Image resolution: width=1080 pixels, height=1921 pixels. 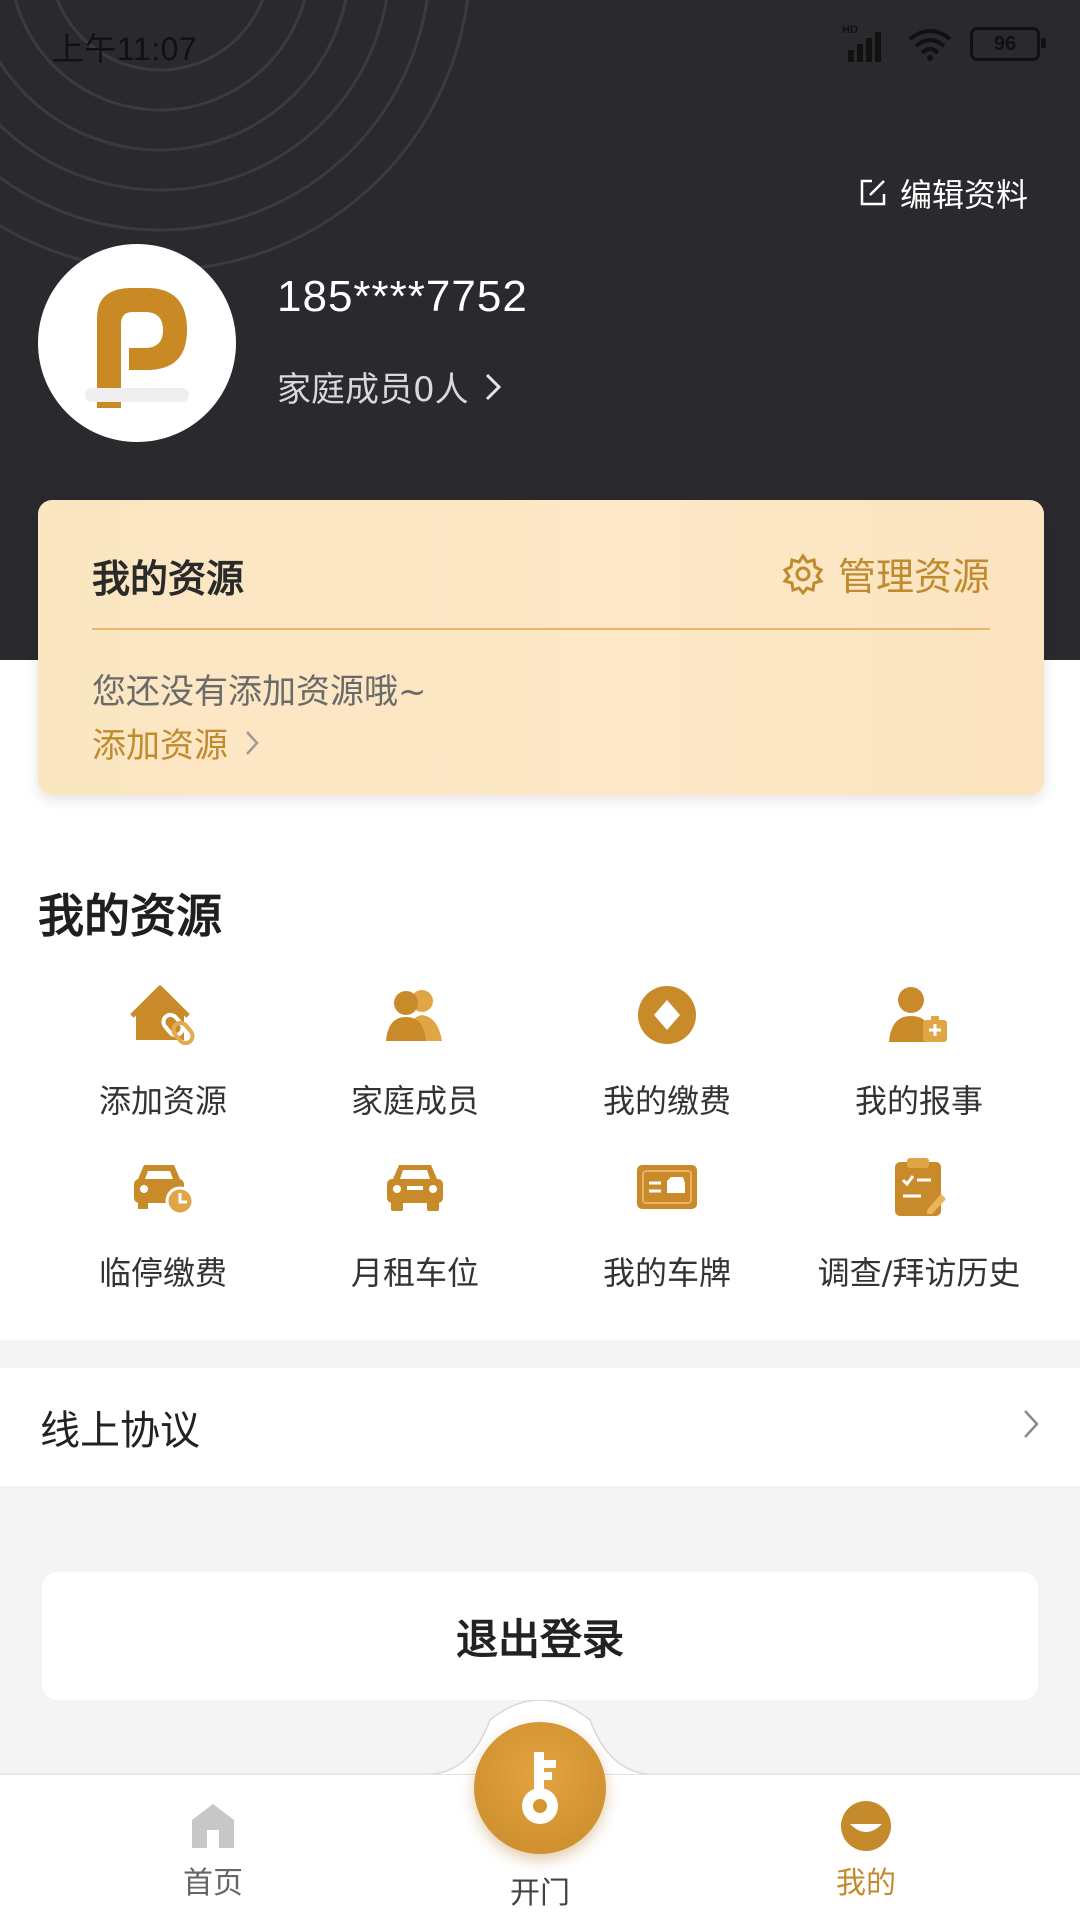 What do you see at coordinates (919, 1055) in the screenshot?
I see `grid-item-my-report: 我的报事` at bounding box center [919, 1055].